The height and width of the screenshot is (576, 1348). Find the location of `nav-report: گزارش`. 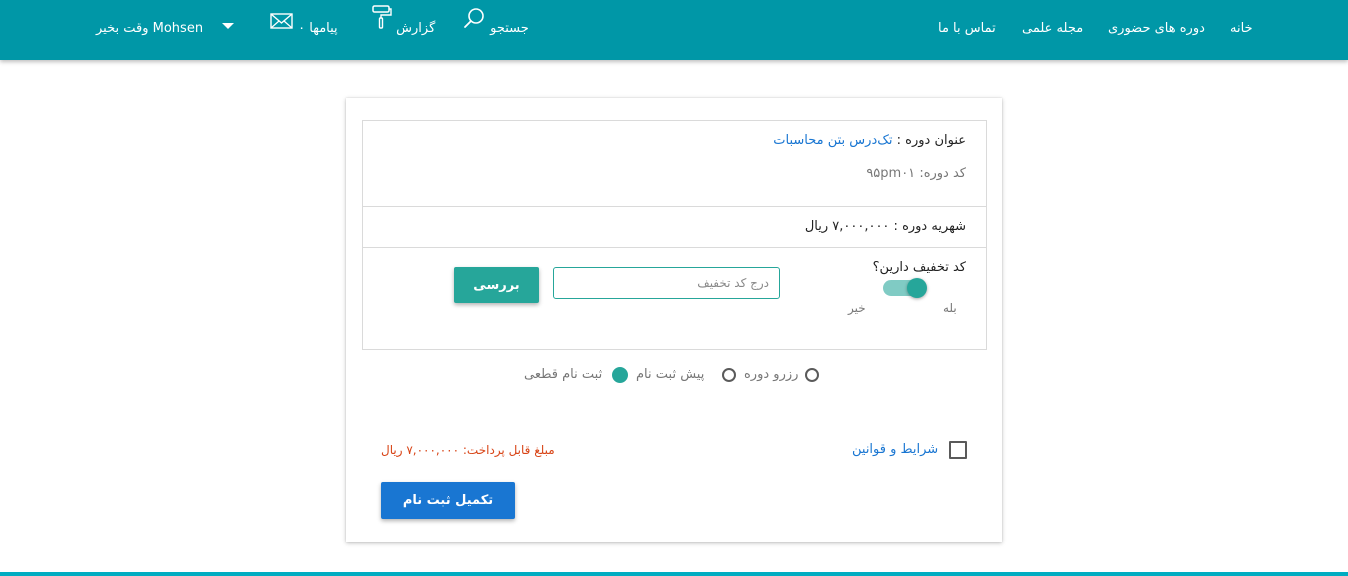

nav-report: گزارش is located at coordinates (402, 30).